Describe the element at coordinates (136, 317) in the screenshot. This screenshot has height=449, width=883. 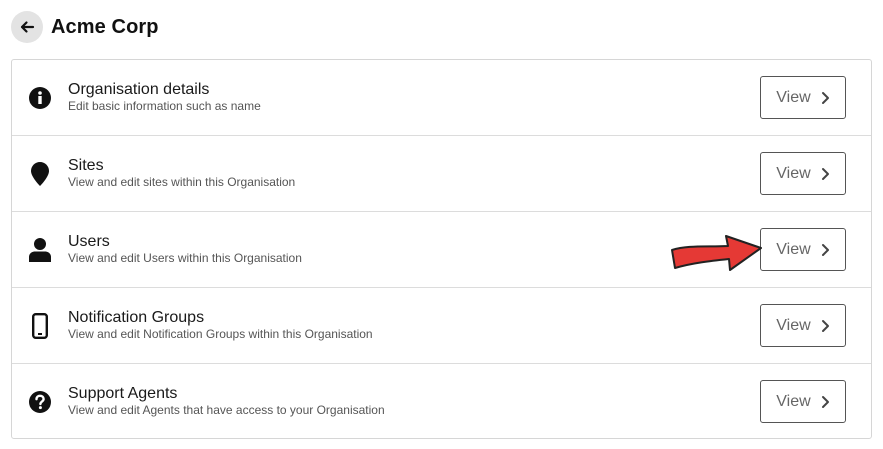
I see `row-title: Notification Groups` at that location.